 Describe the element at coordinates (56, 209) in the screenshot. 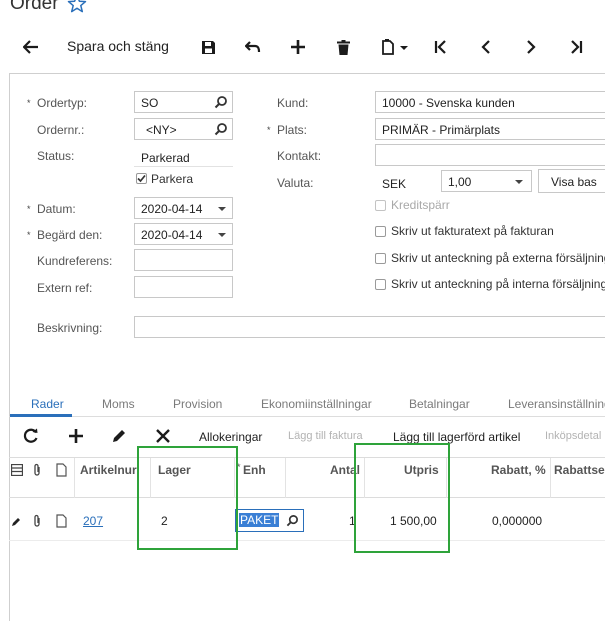

I see `datum-label: Datum:` at that location.